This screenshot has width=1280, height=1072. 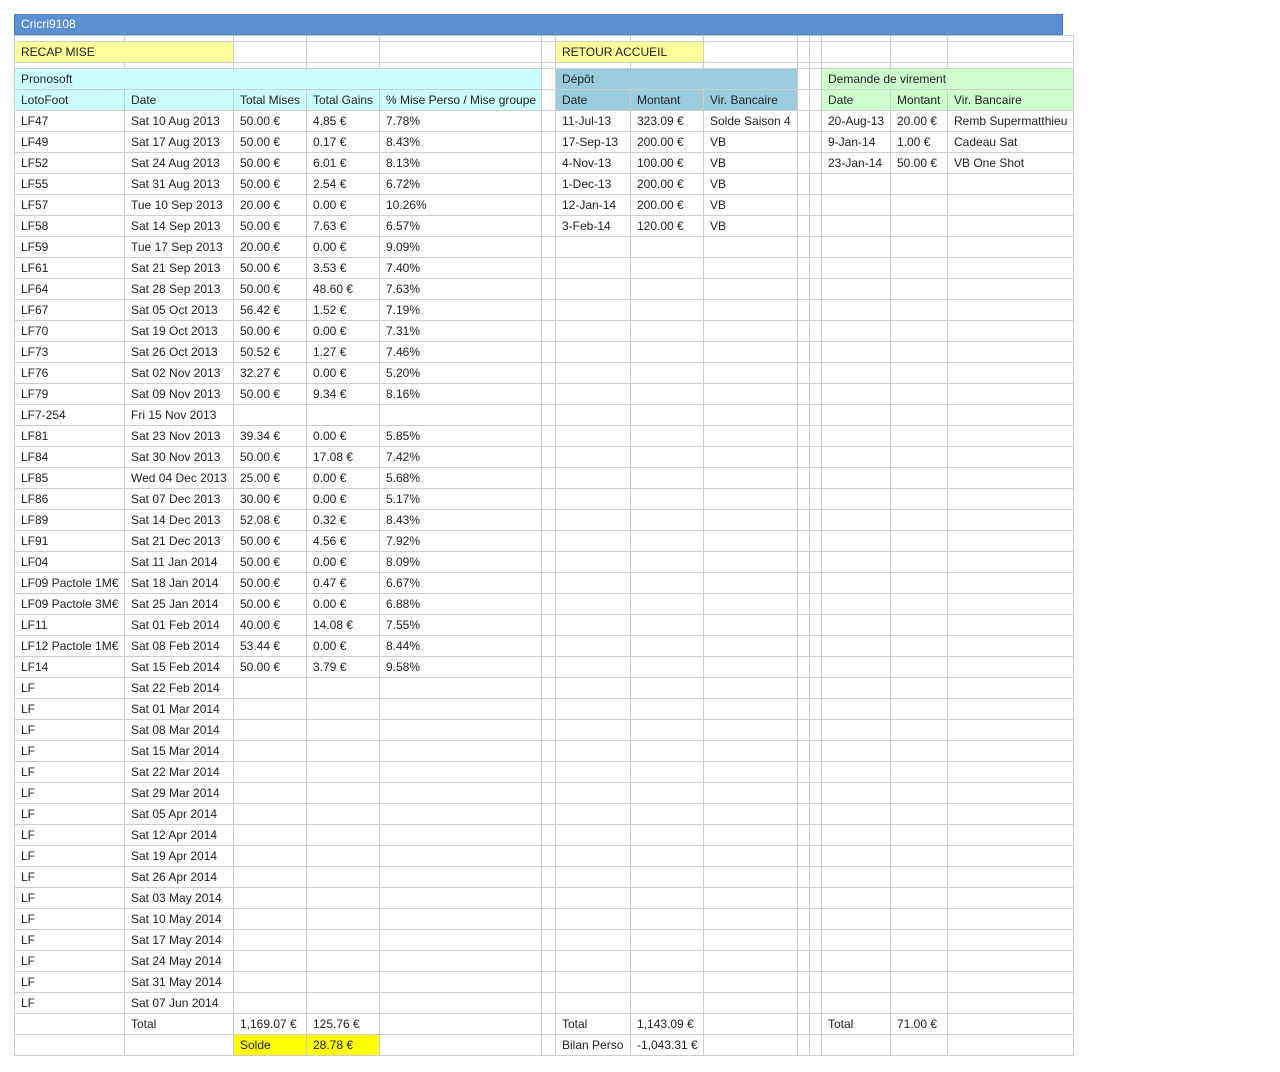 What do you see at coordinates (629, 52) in the screenshot?
I see `retour-accueil-link: RETOUR ACCUEIL` at bounding box center [629, 52].